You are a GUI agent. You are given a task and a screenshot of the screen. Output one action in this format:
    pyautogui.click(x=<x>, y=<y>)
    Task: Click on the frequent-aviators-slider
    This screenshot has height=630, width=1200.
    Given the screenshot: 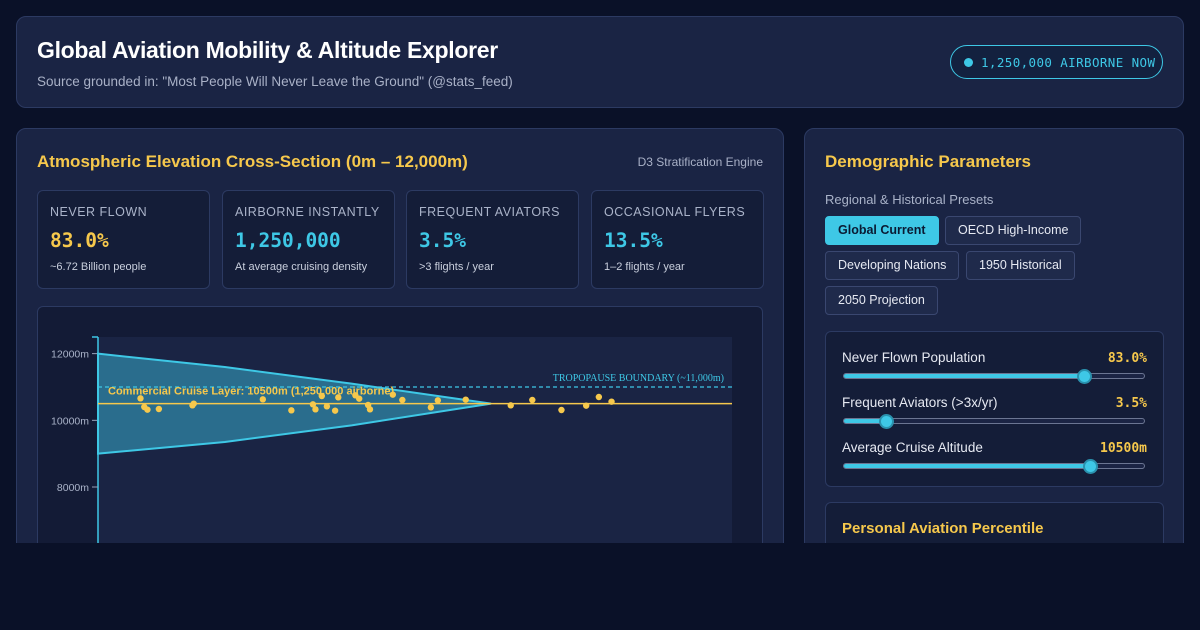 What is the action you would take?
    pyautogui.click(x=994, y=421)
    